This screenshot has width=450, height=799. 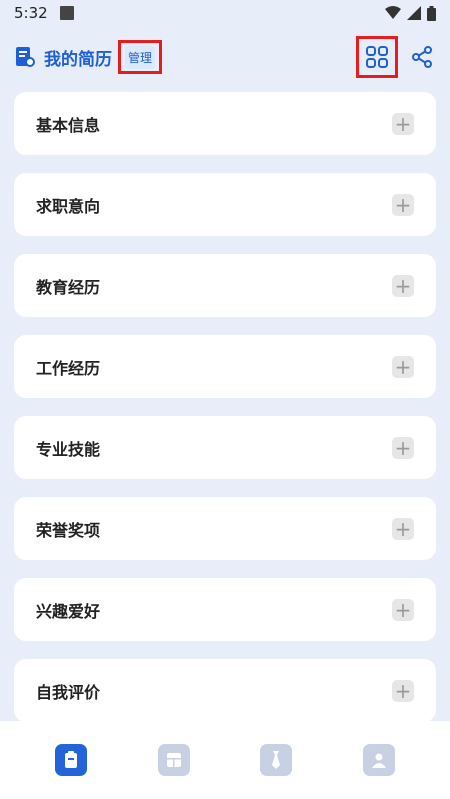 I want to click on manage-label: 管理, so click(x=140, y=57).